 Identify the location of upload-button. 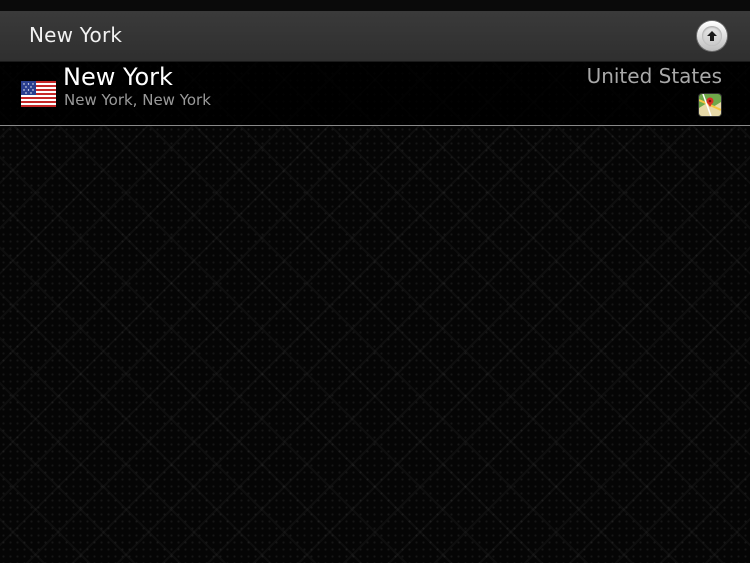
(712, 36).